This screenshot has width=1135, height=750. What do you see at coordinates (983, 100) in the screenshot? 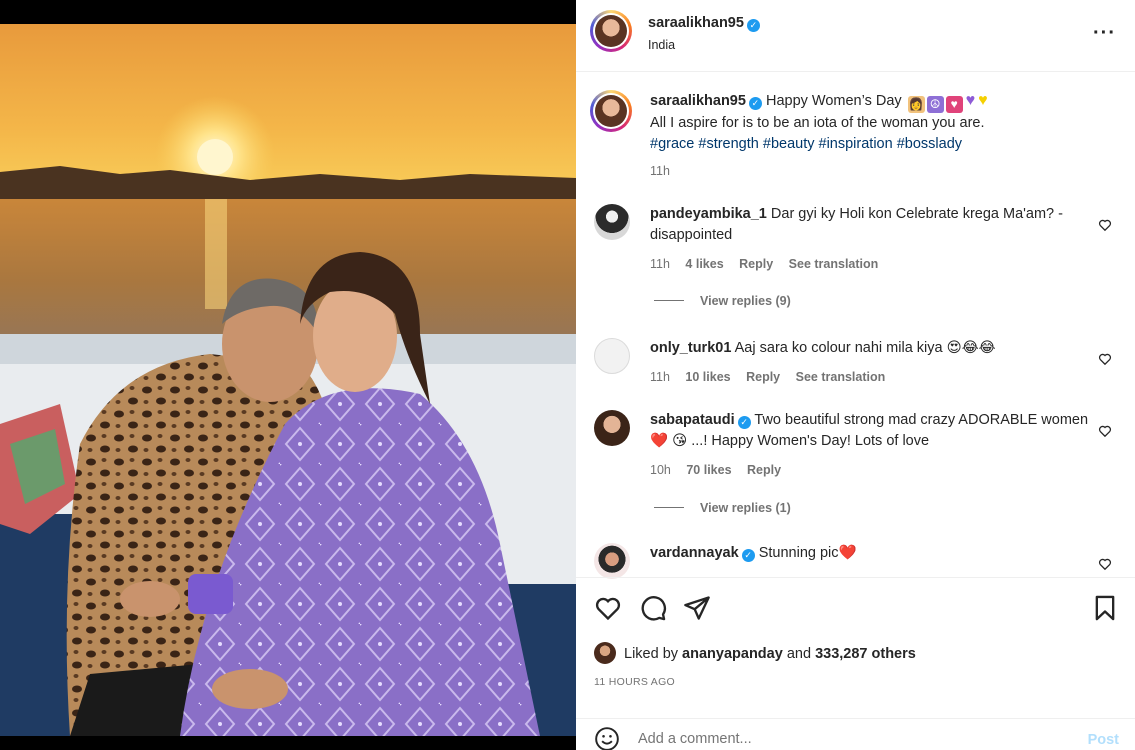
I see `yellow-heart-icon: ♥` at bounding box center [983, 100].